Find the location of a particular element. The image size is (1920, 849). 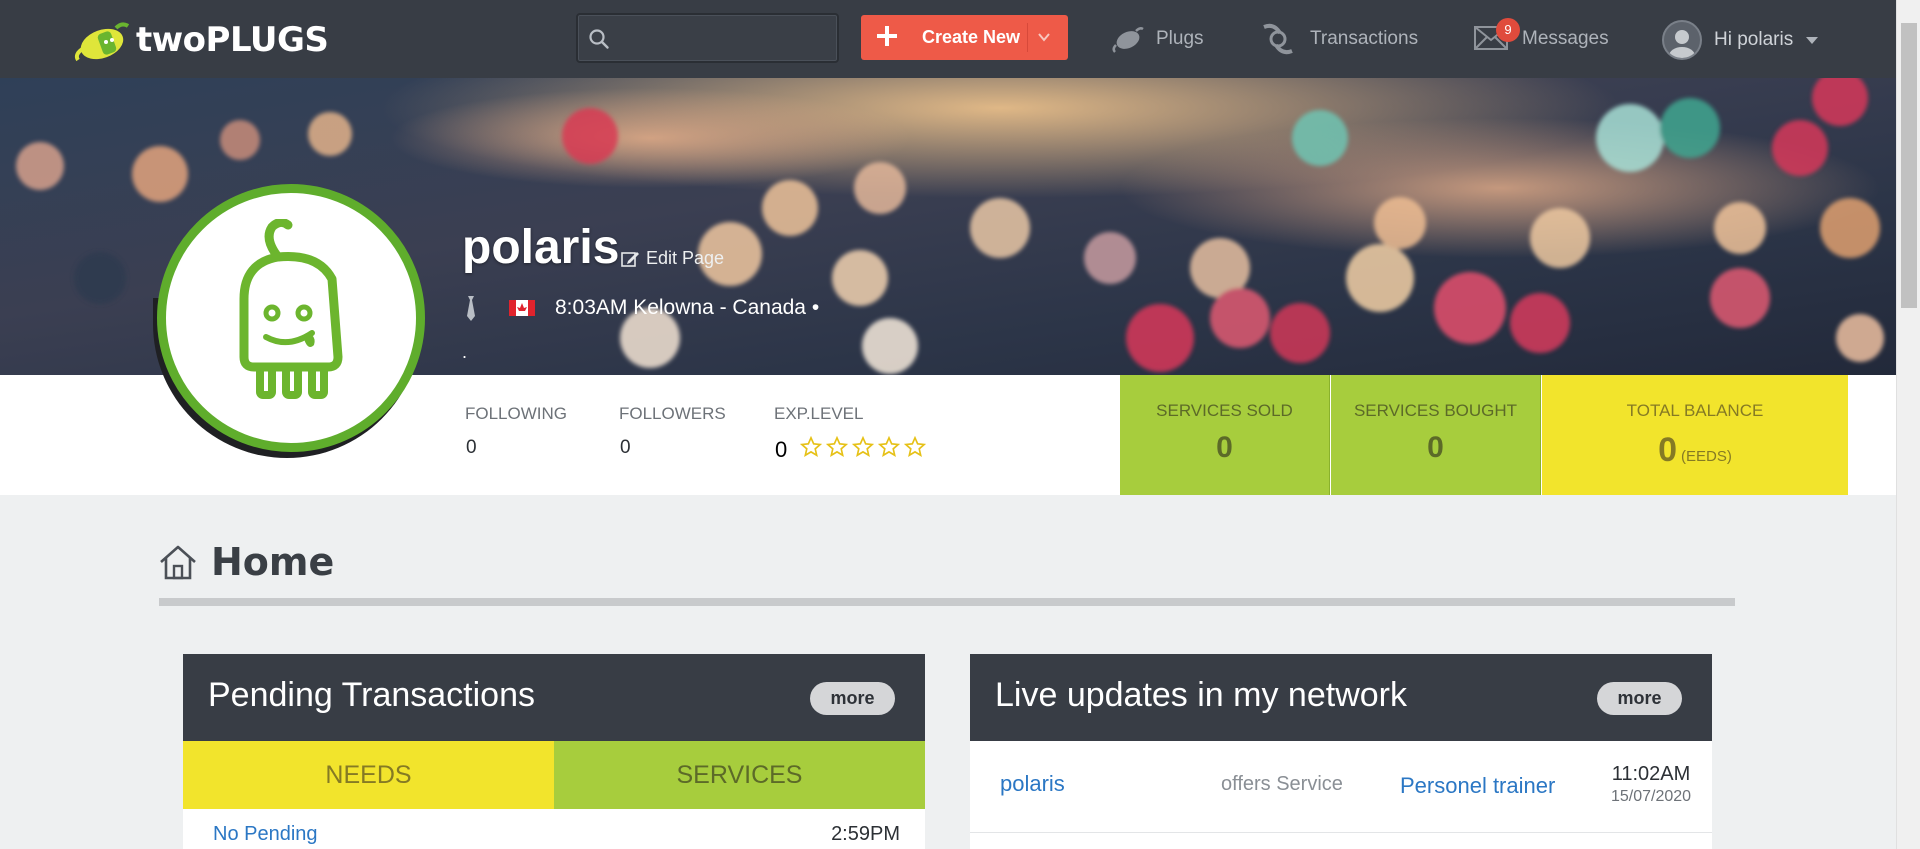

update-date: 15/07/2020 is located at coordinates (1651, 796).